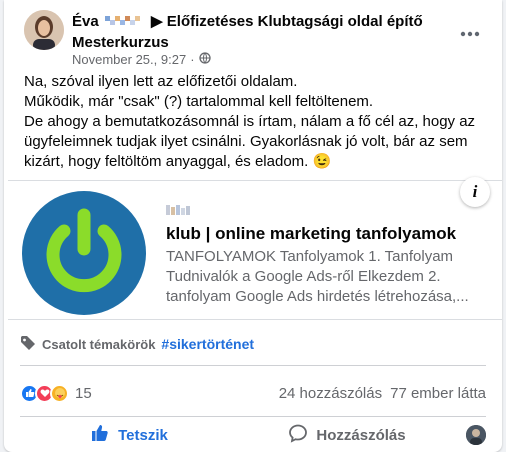  I want to click on avatar, so click(44, 30).